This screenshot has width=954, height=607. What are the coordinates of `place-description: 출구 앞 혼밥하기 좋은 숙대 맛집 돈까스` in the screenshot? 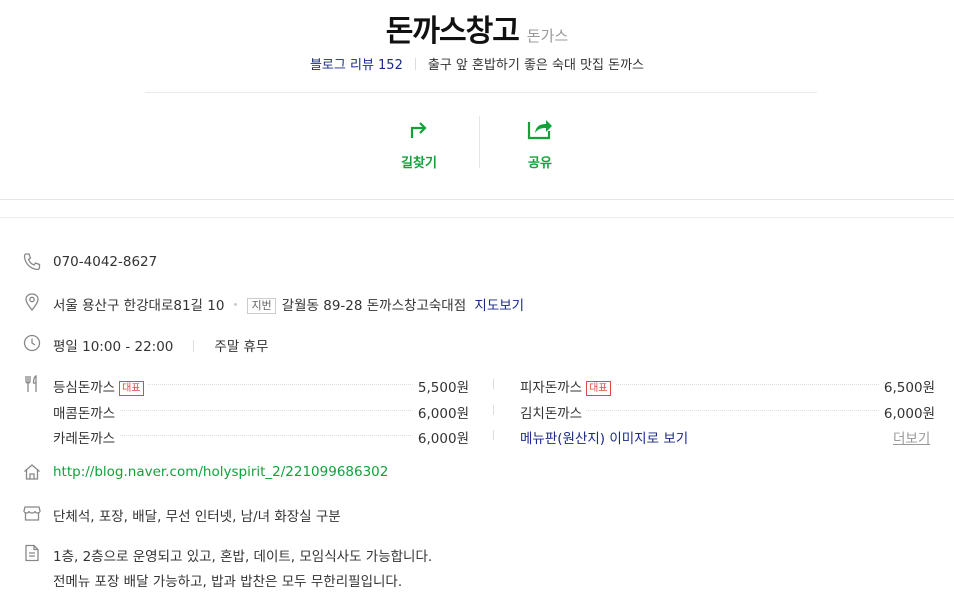 It's located at (536, 65).